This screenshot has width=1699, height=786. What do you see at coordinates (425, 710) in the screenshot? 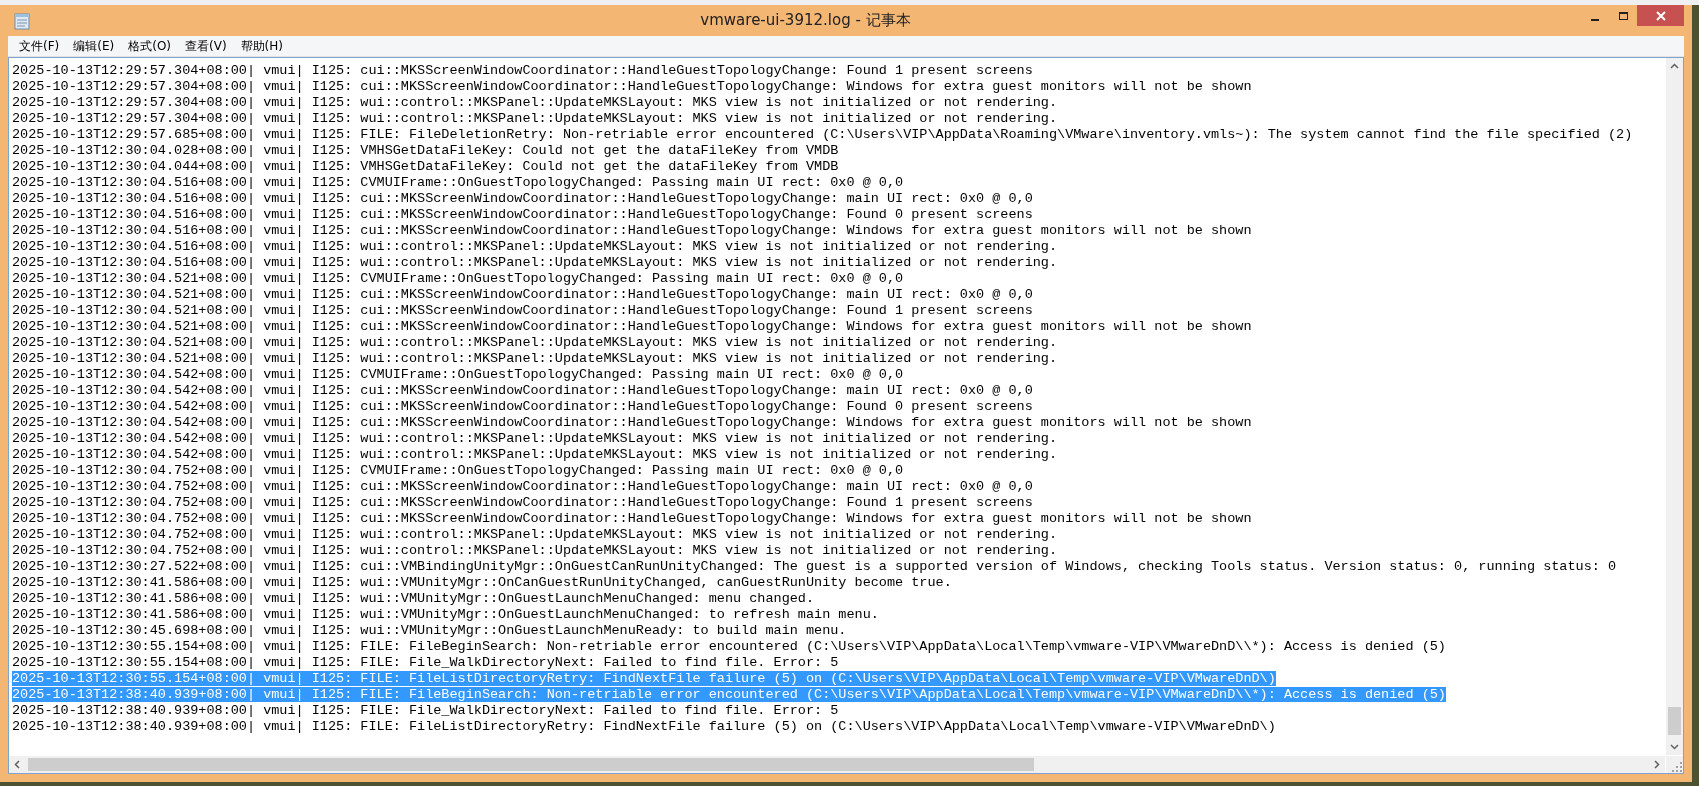
I see `log-line: 2025-10-13T12:38:40.939+08:00| vmui| I125: FILE: File_WalkDirectoryNext: Failed to find file. Error: 5` at bounding box center [425, 710].